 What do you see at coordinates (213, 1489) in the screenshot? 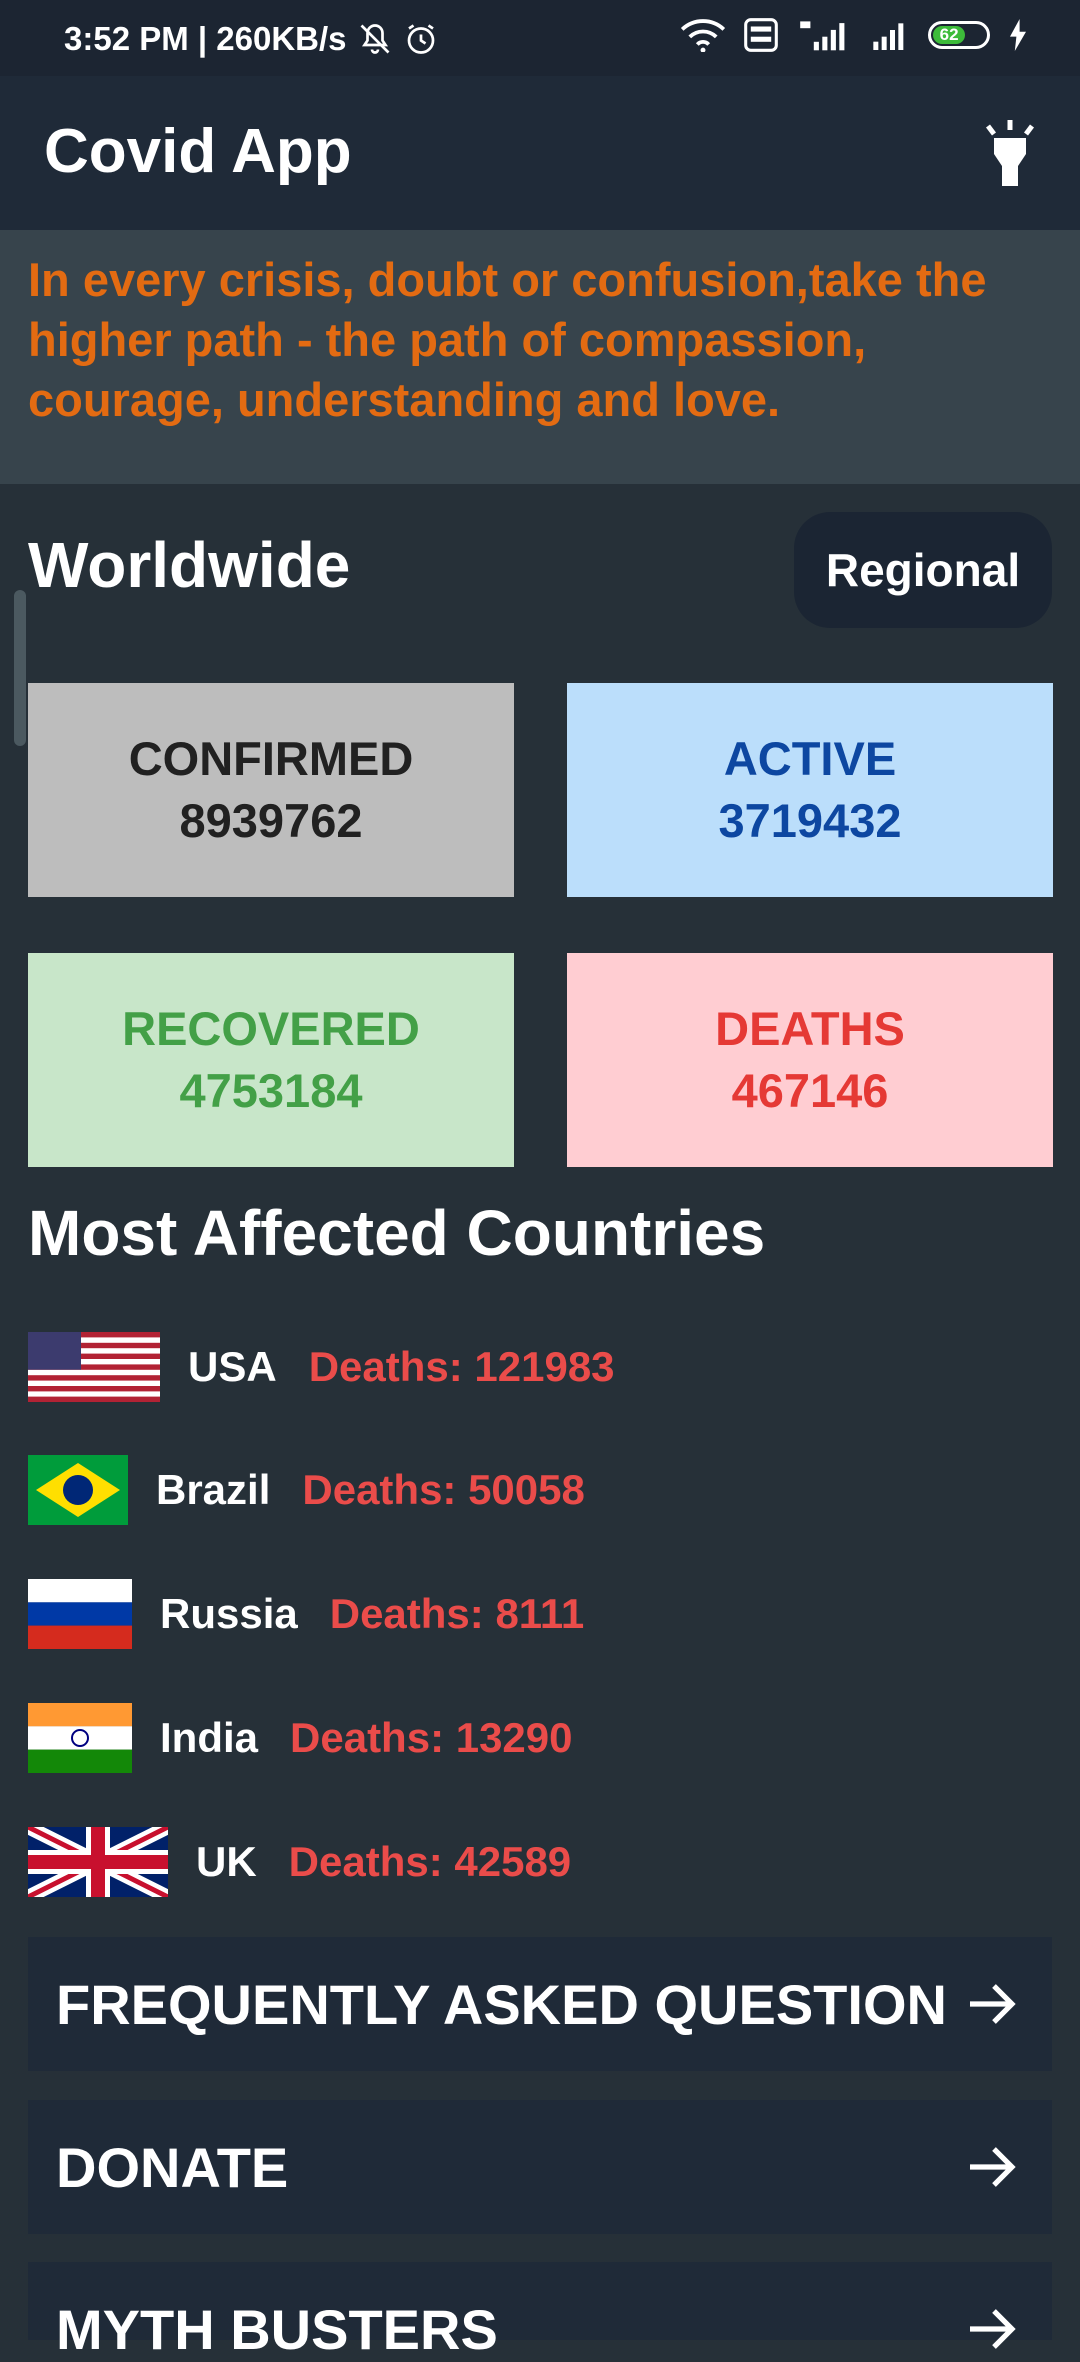
I see `country-name: Brazil` at bounding box center [213, 1489].